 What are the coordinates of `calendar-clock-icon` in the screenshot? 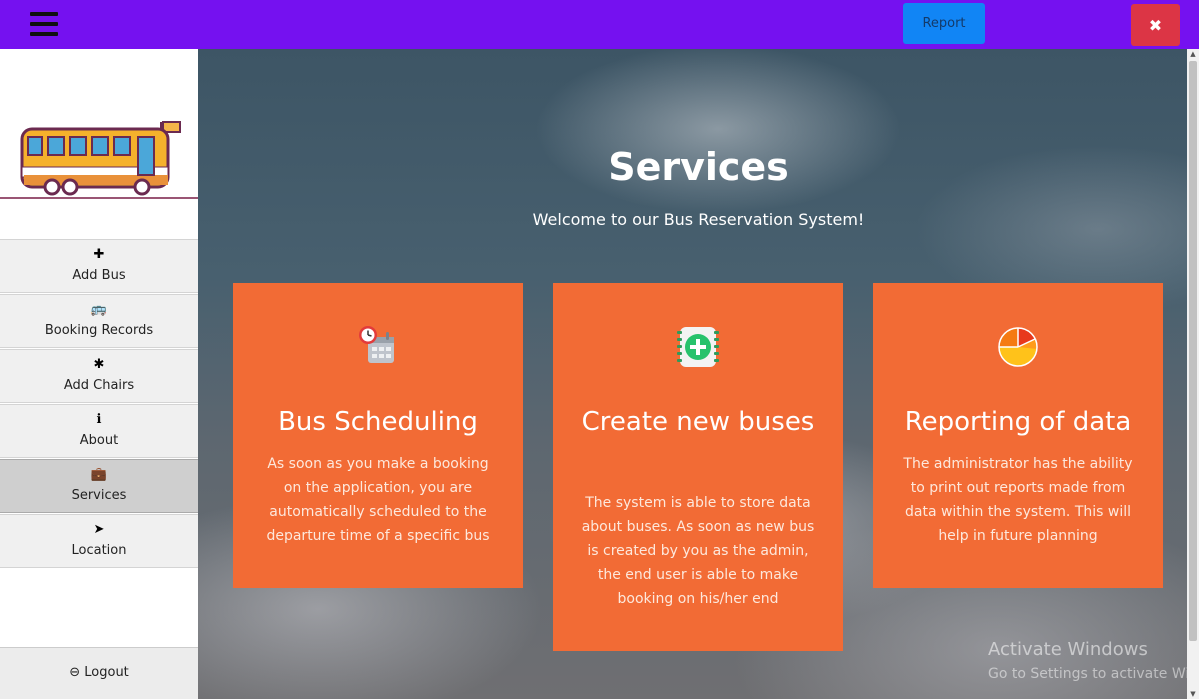 It's located at (376, 344).